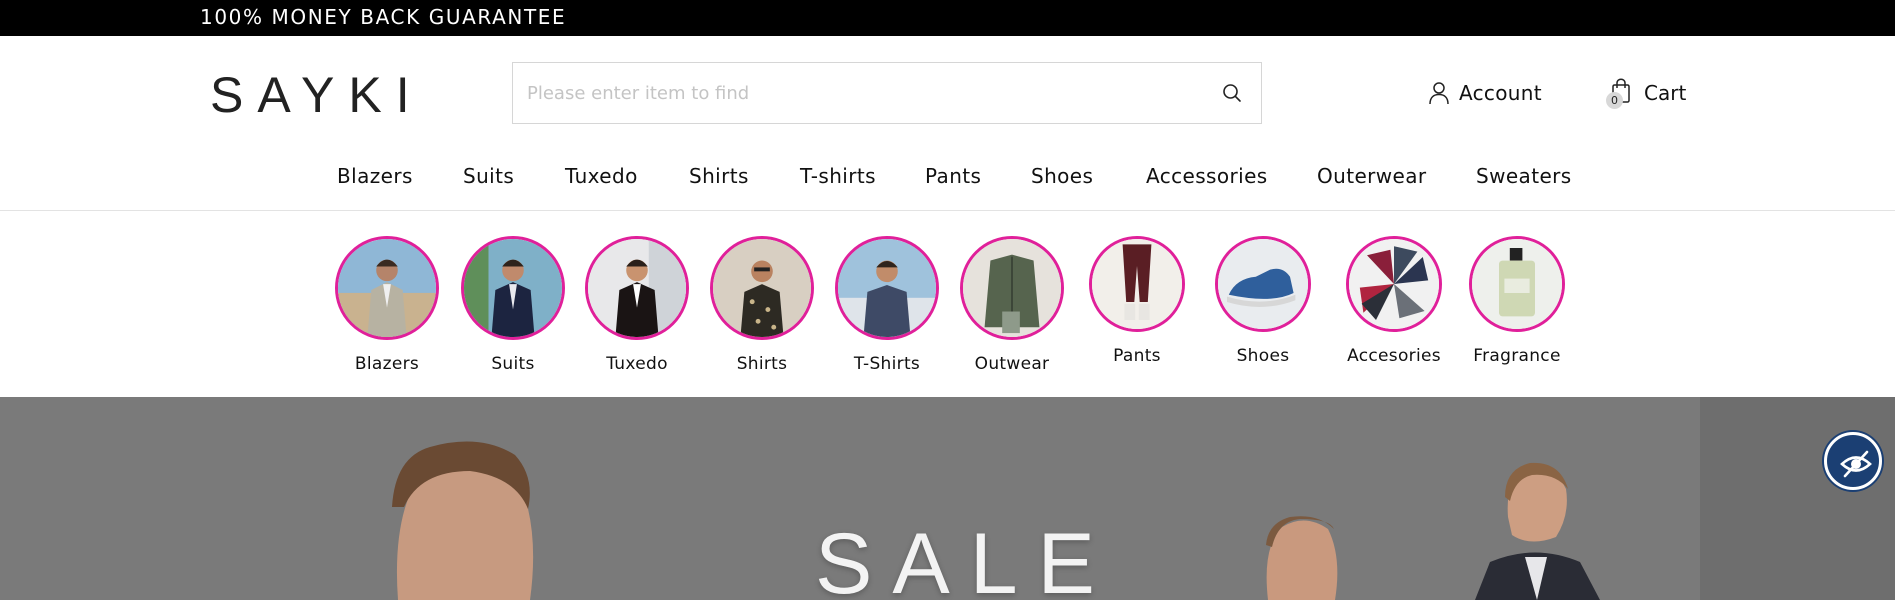 The height and width of the screenshot is (600, 1895). I want to click on search-box, so click(887, 93).